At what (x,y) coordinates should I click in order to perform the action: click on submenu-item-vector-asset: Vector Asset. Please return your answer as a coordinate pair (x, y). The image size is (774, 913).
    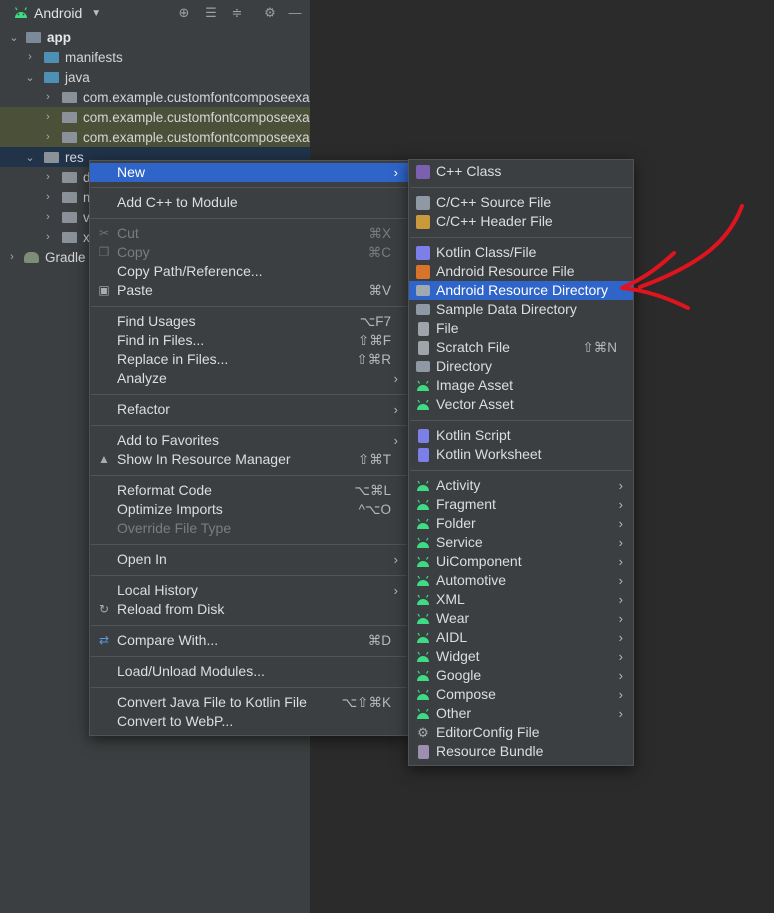
    Looking at the image, I should click on (521, 404).